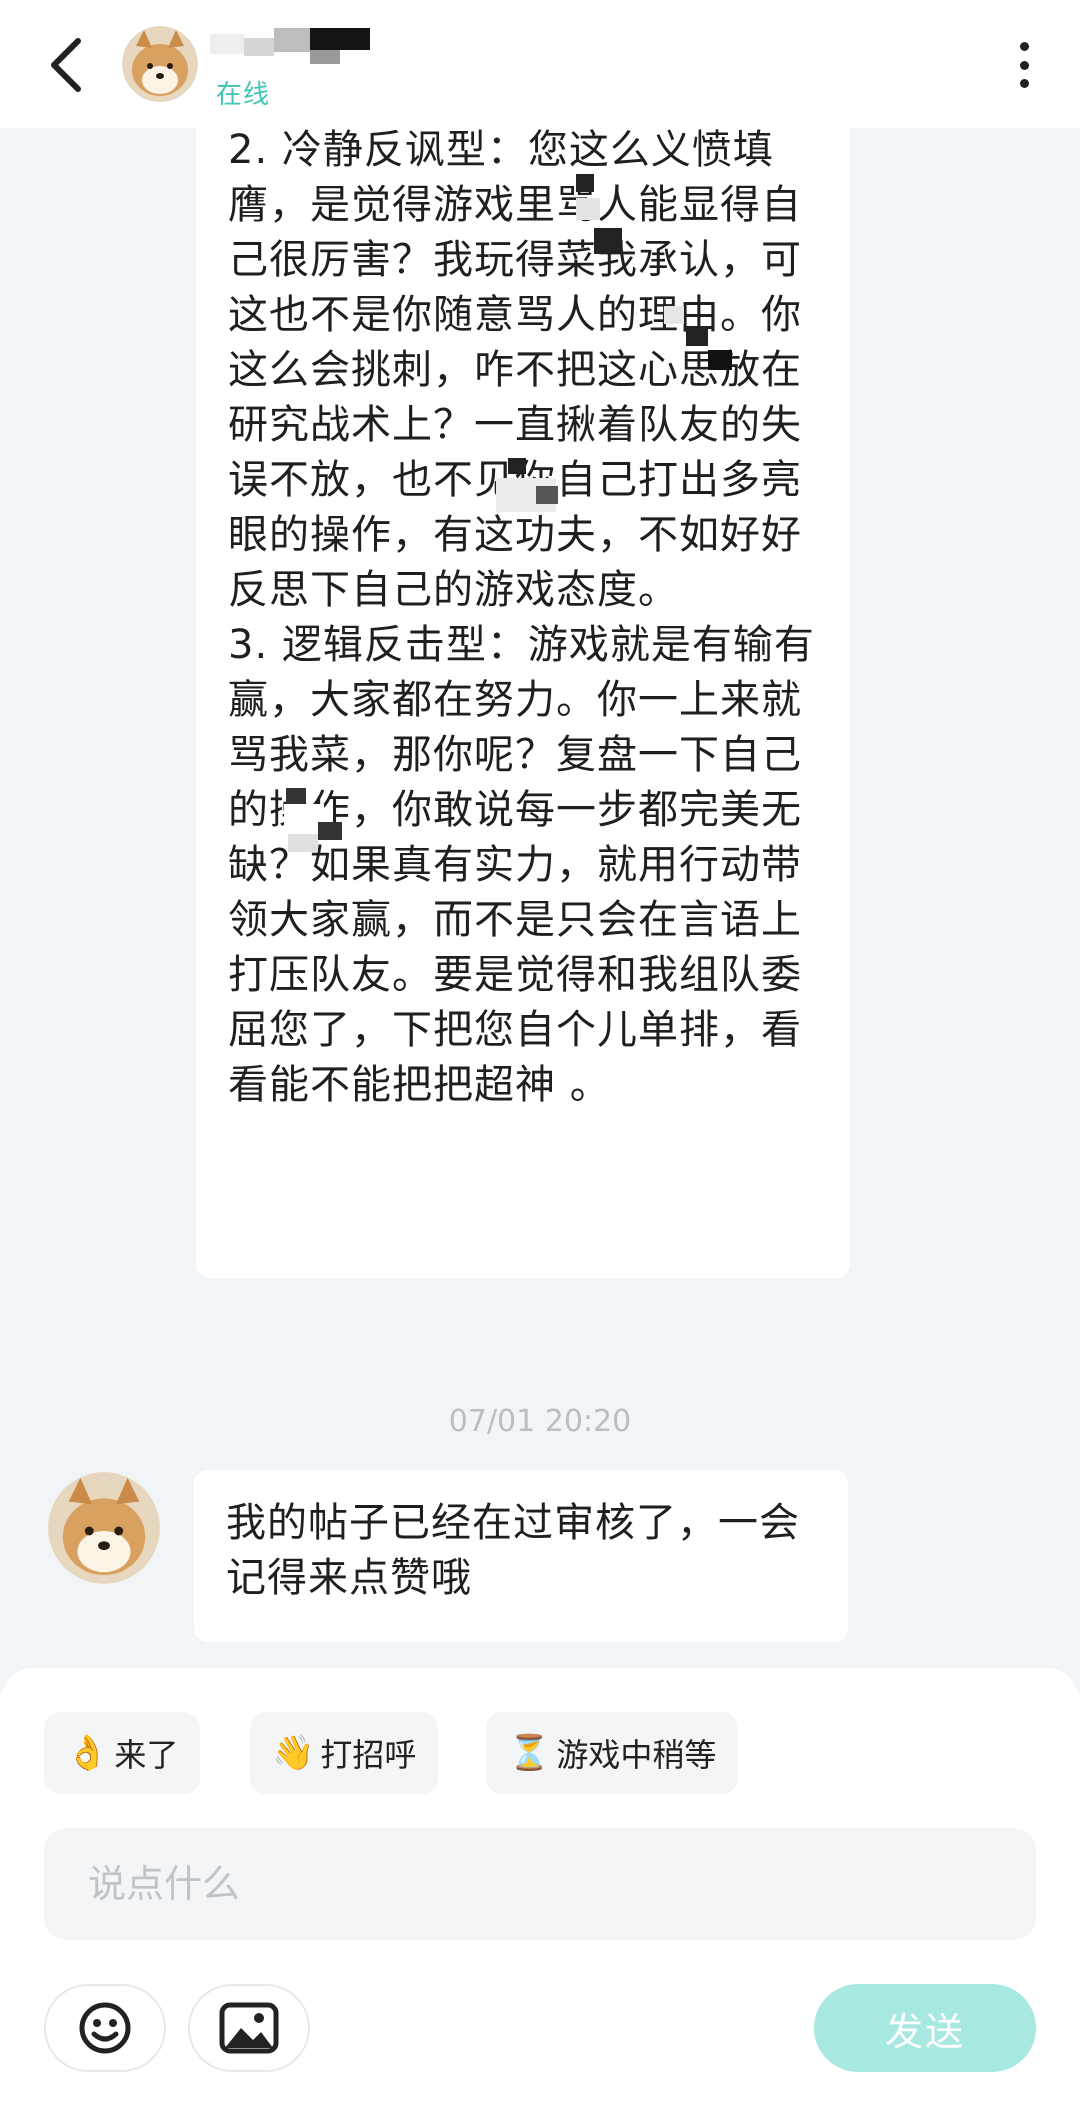 The height and width of the screenshot is (2120, 1080). I want to click on message-timestamp: 07/01 20:20, so click(540, 1421).